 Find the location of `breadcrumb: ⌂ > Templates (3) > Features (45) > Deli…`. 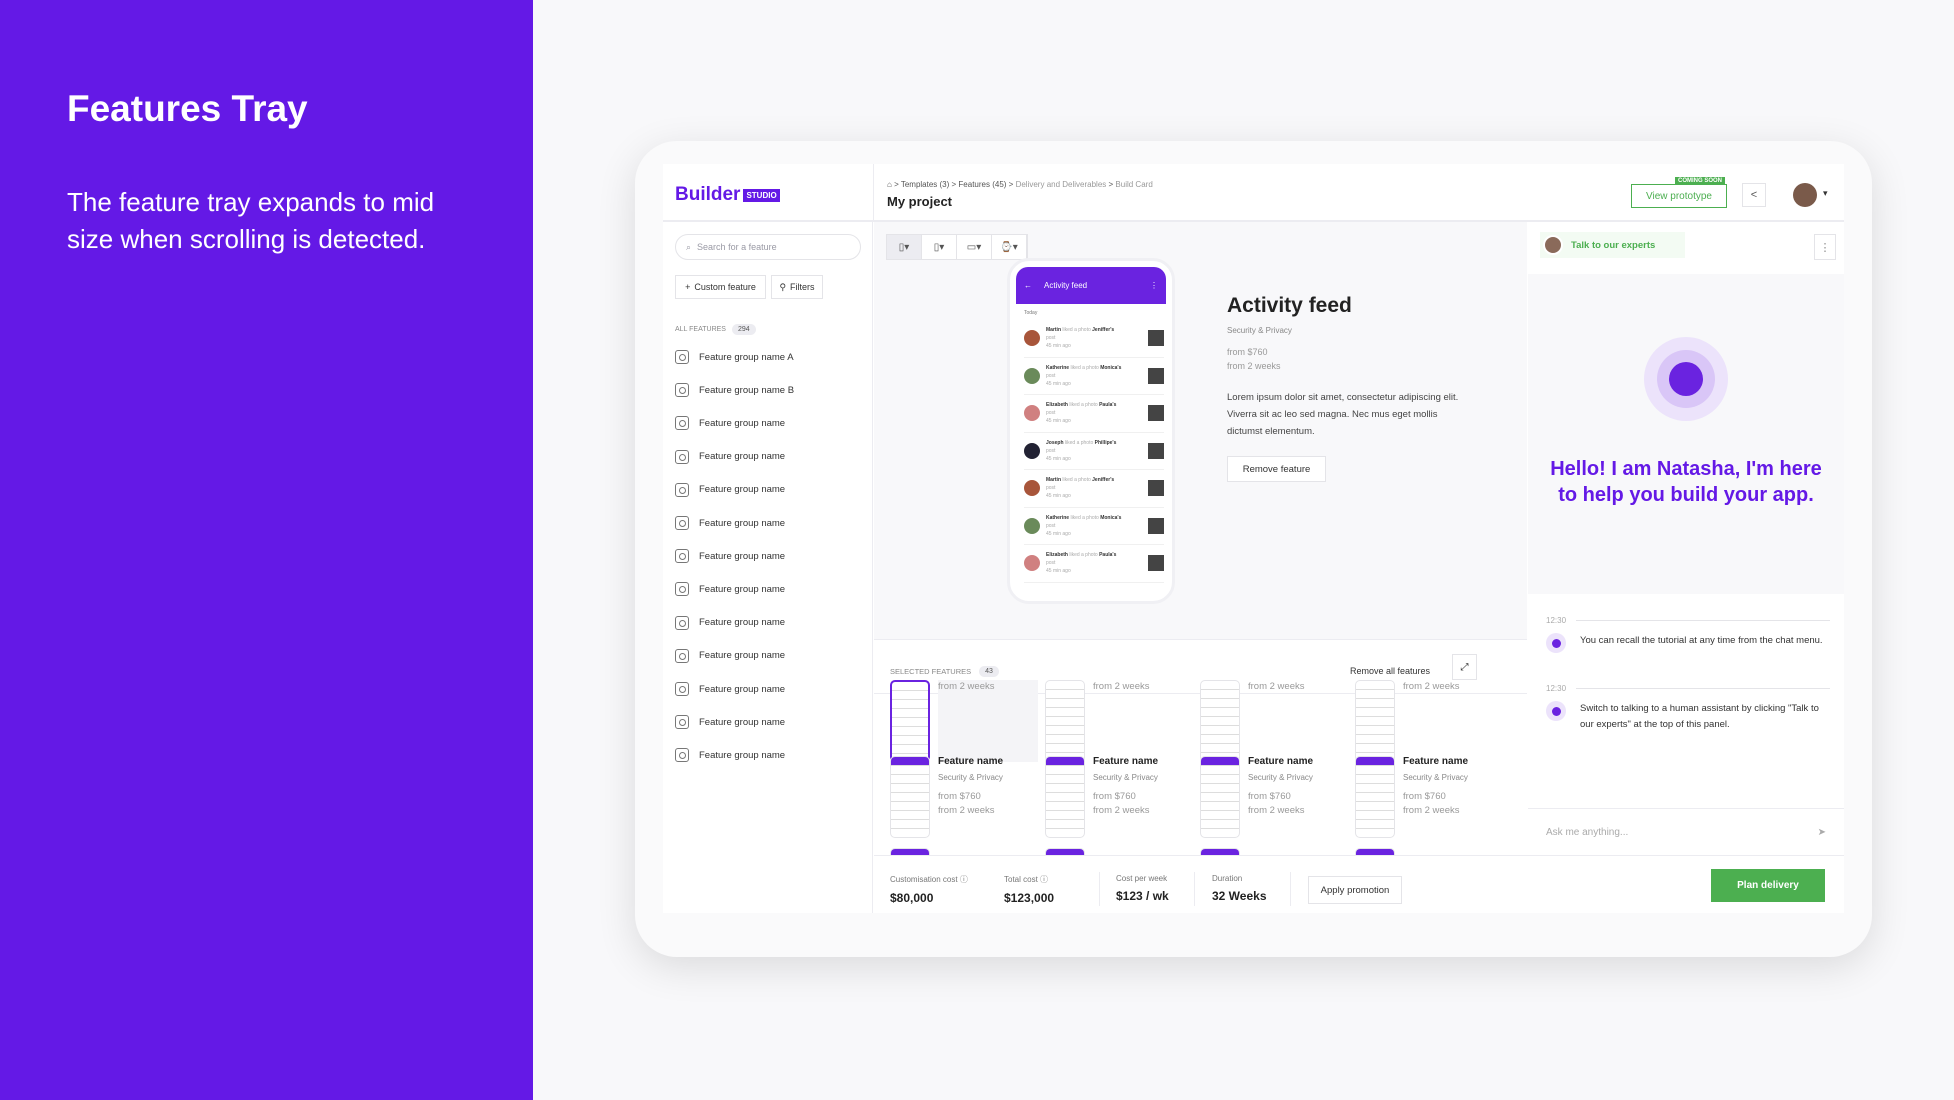

breadcrumb: ⌂ > Templates (3) > Features (45) > Deli… is located at coordinates (1020, 184).